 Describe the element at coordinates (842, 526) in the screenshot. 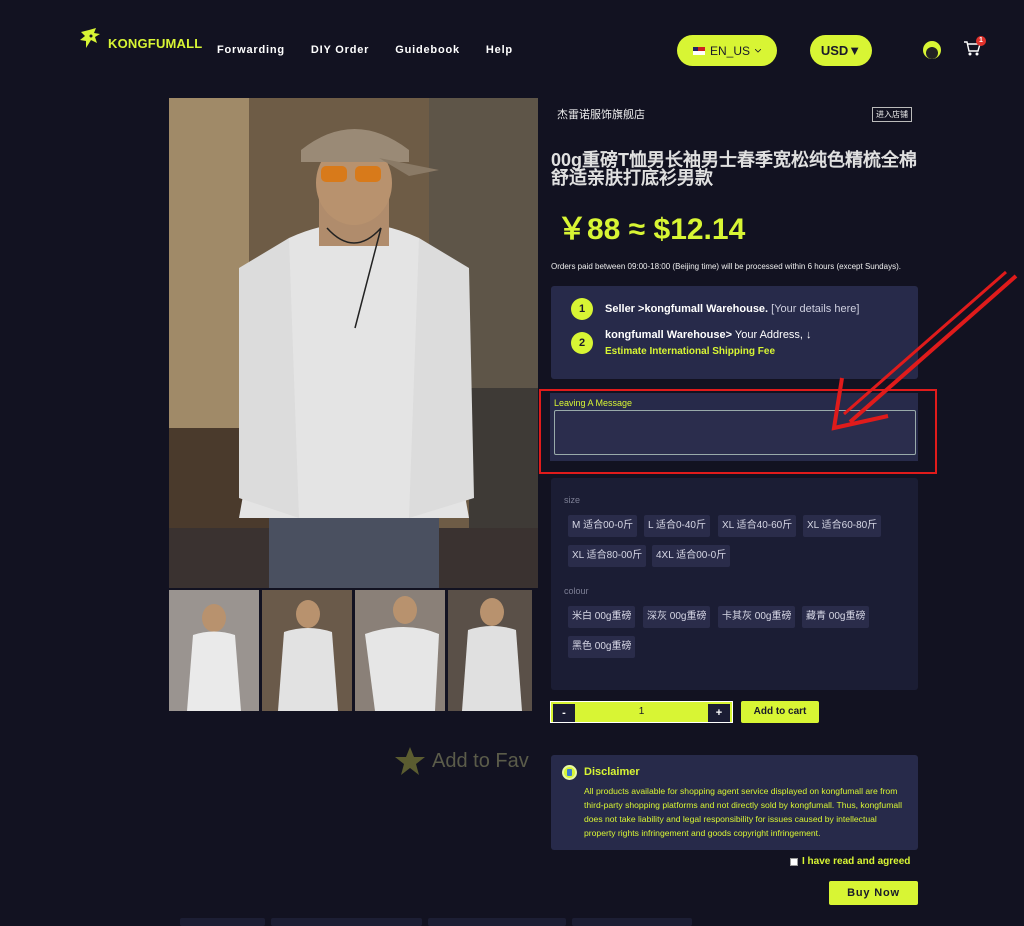

I see `size-option-xl-60: XL 适合60-80斤` at that location.